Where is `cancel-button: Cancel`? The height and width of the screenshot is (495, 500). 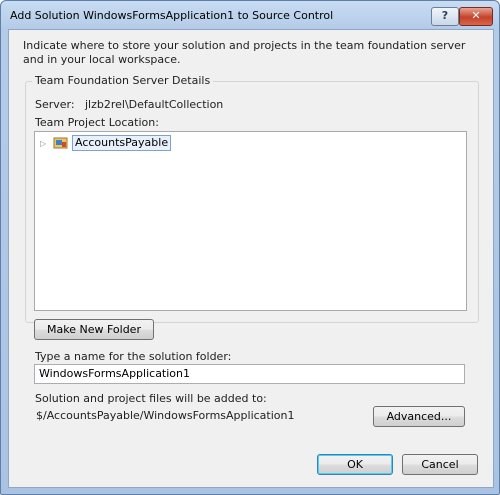
cancel-button: Cancel is located at coordinates (440, 464).